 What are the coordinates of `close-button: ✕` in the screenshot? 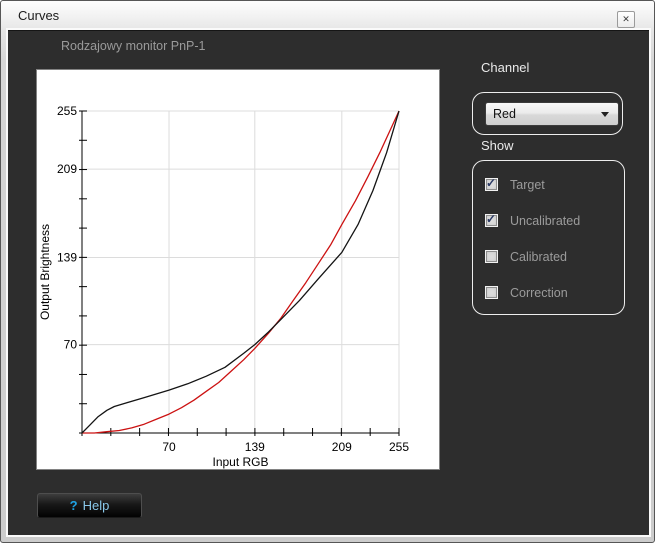 It's located at (626, 19).